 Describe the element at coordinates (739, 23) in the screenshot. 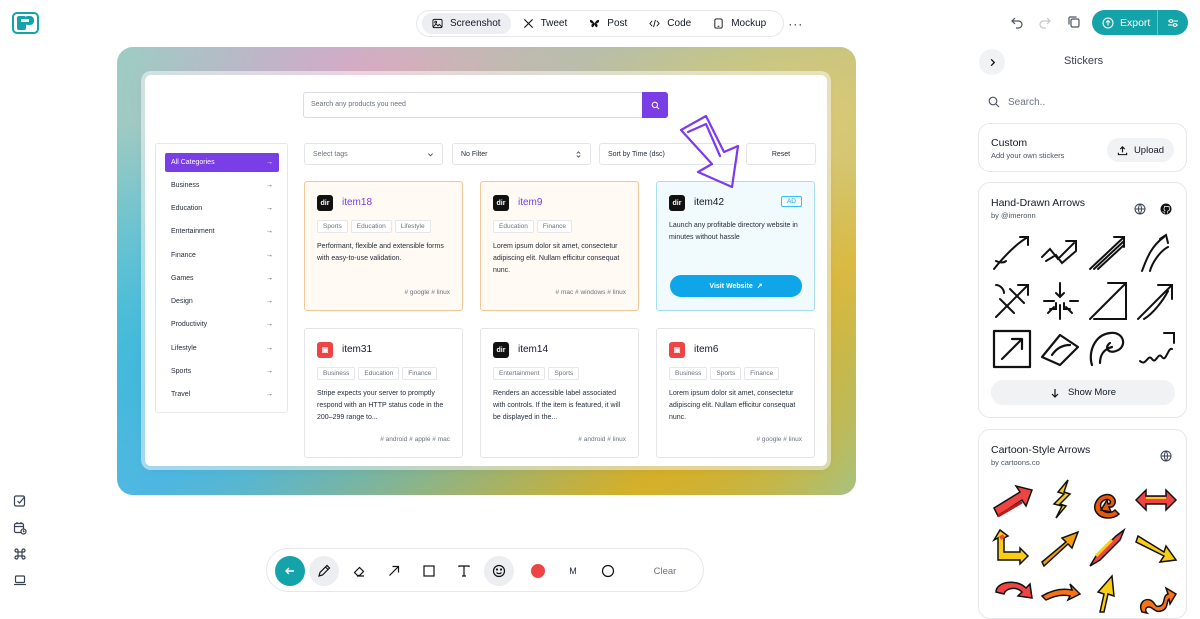

I see `tab-mockup: Mockup` at that location.